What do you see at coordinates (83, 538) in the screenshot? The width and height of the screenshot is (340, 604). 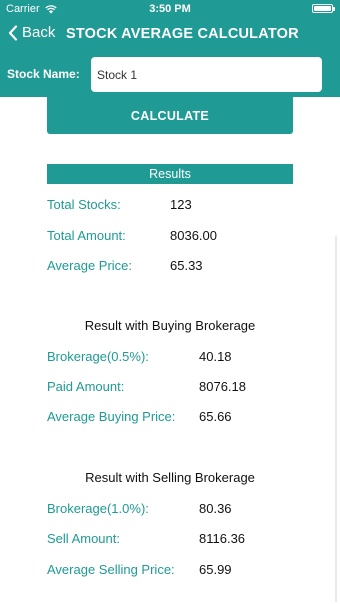 I see `sell-amount-label: Sell Amount:` at bounding box center [83, 538].